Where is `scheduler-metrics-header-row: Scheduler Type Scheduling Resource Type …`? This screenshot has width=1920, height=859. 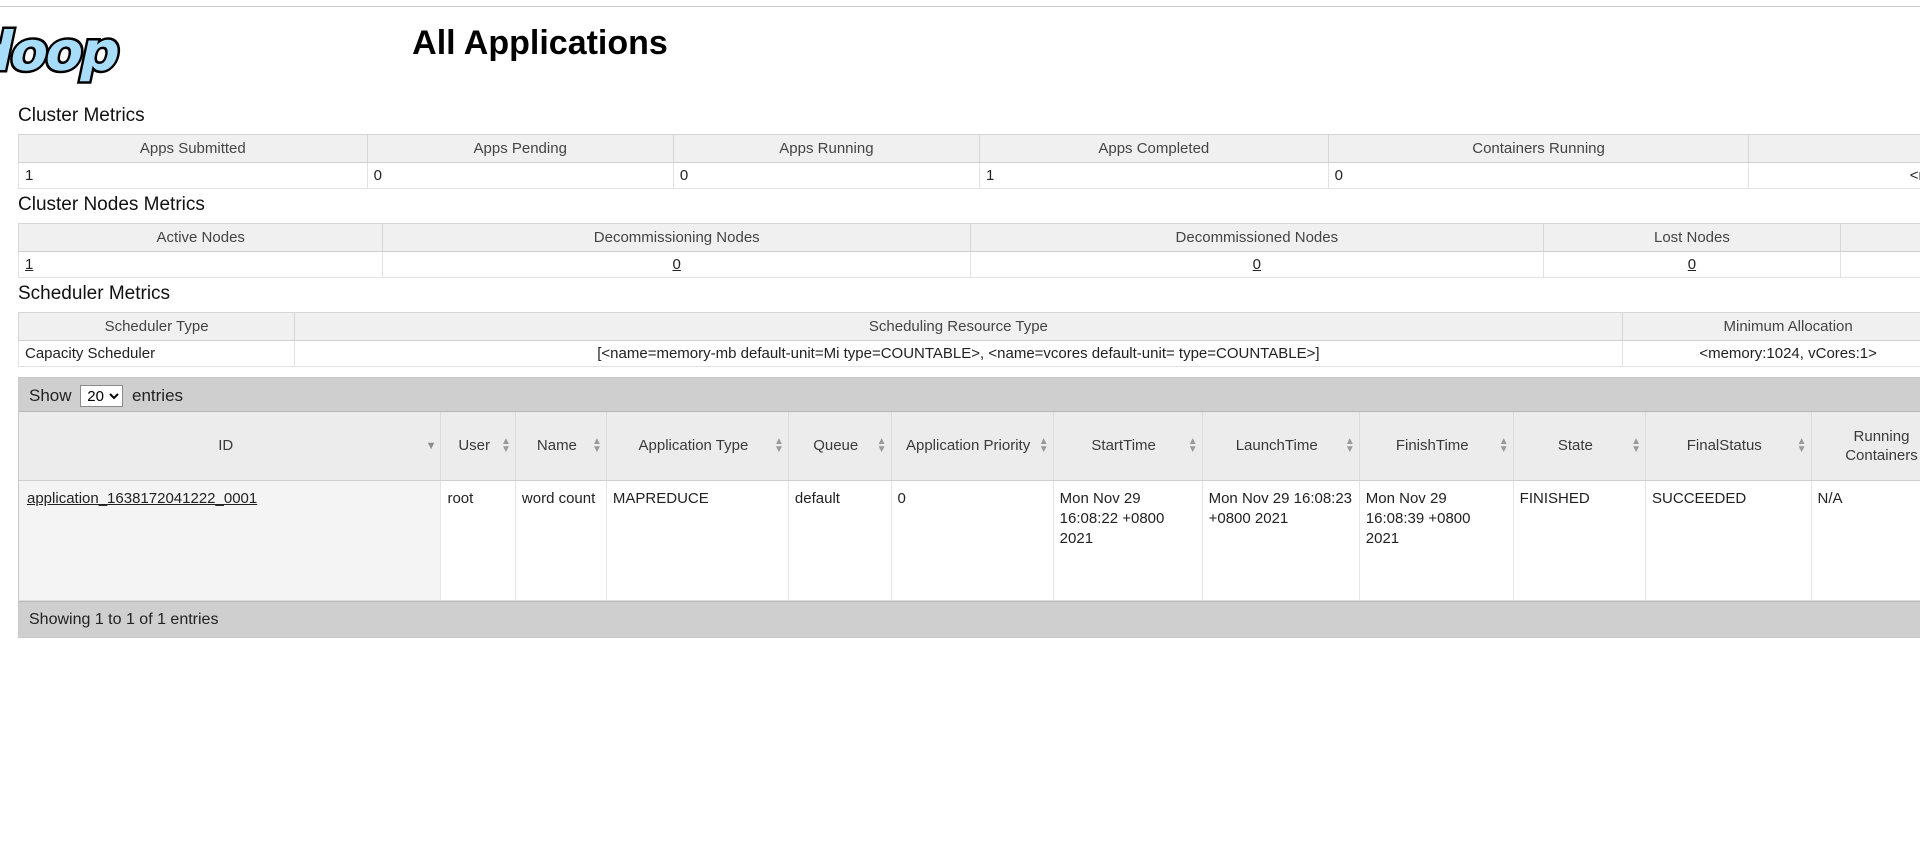
scheduler-metrics-header-row: Scheduler Type Scheduling Resource Type … is located at coordinates (968, 326).